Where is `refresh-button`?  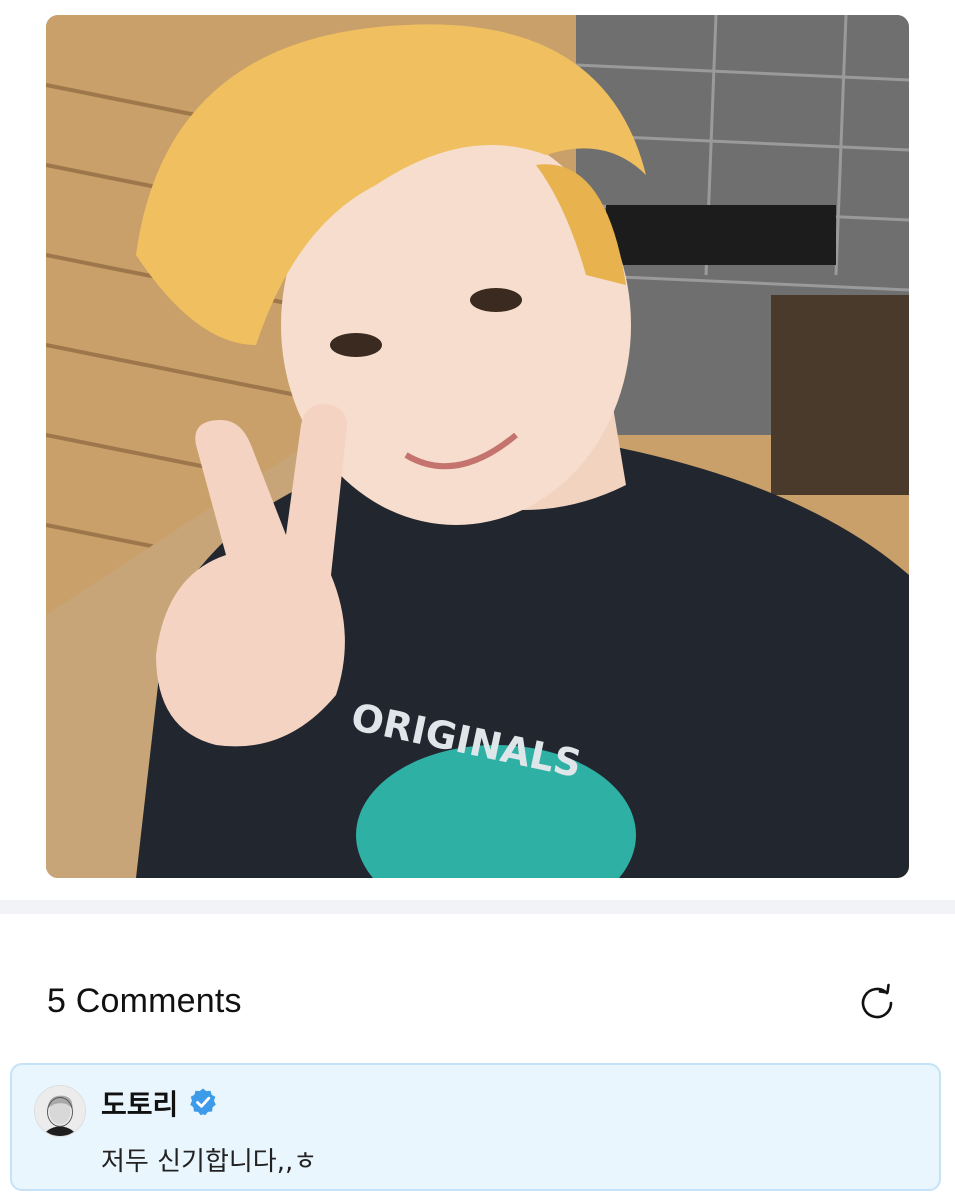
refresh-button is located at coordinates (877, 1003).